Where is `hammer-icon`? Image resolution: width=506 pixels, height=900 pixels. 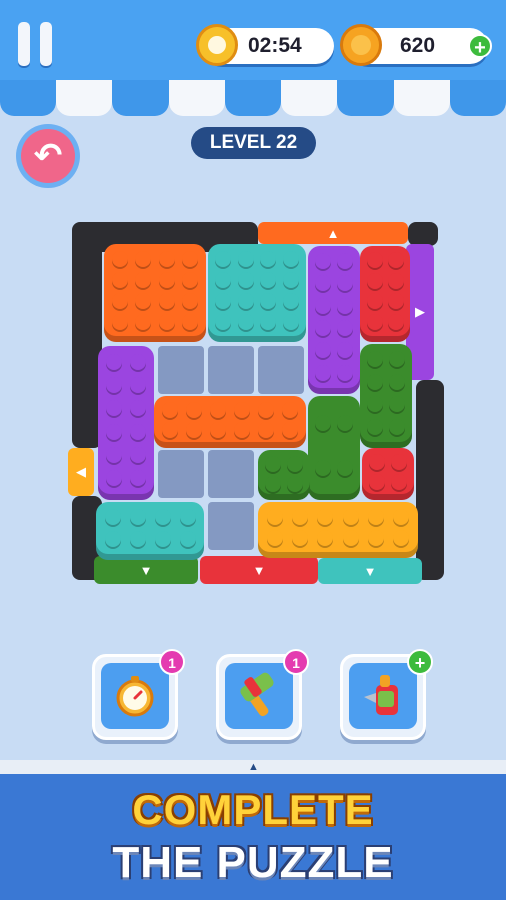
hammer-icon is located at coordinates (257, 694).